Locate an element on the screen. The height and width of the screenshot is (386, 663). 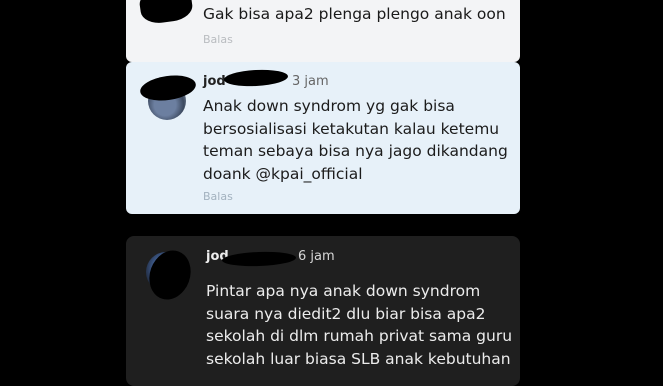
username: jod is located at coordinates (214, 81).